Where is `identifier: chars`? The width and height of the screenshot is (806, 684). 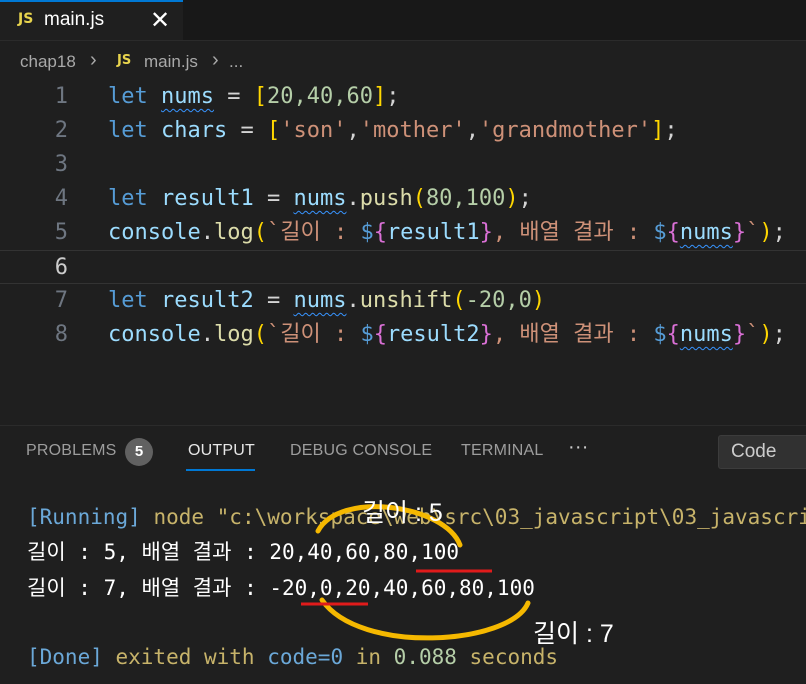
identifier: chars is located at coordinates (194, 130).